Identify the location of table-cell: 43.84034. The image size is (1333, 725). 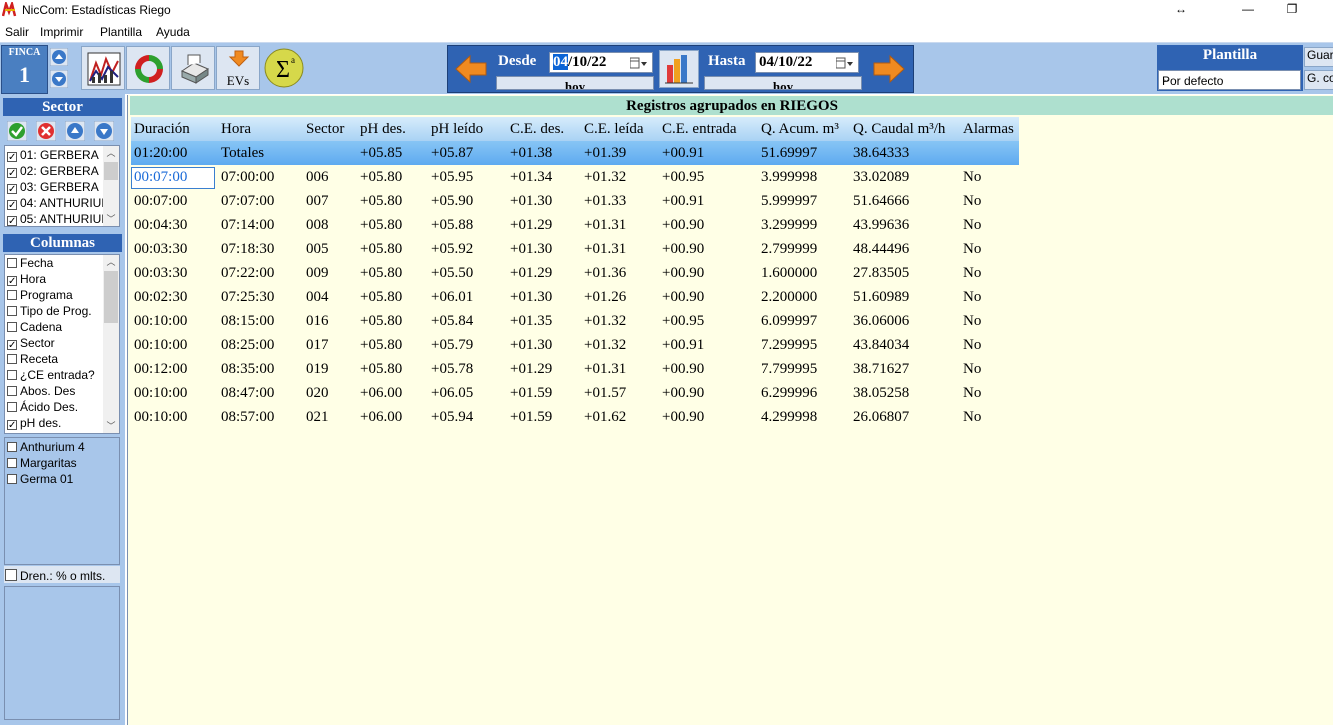
(881, 345).